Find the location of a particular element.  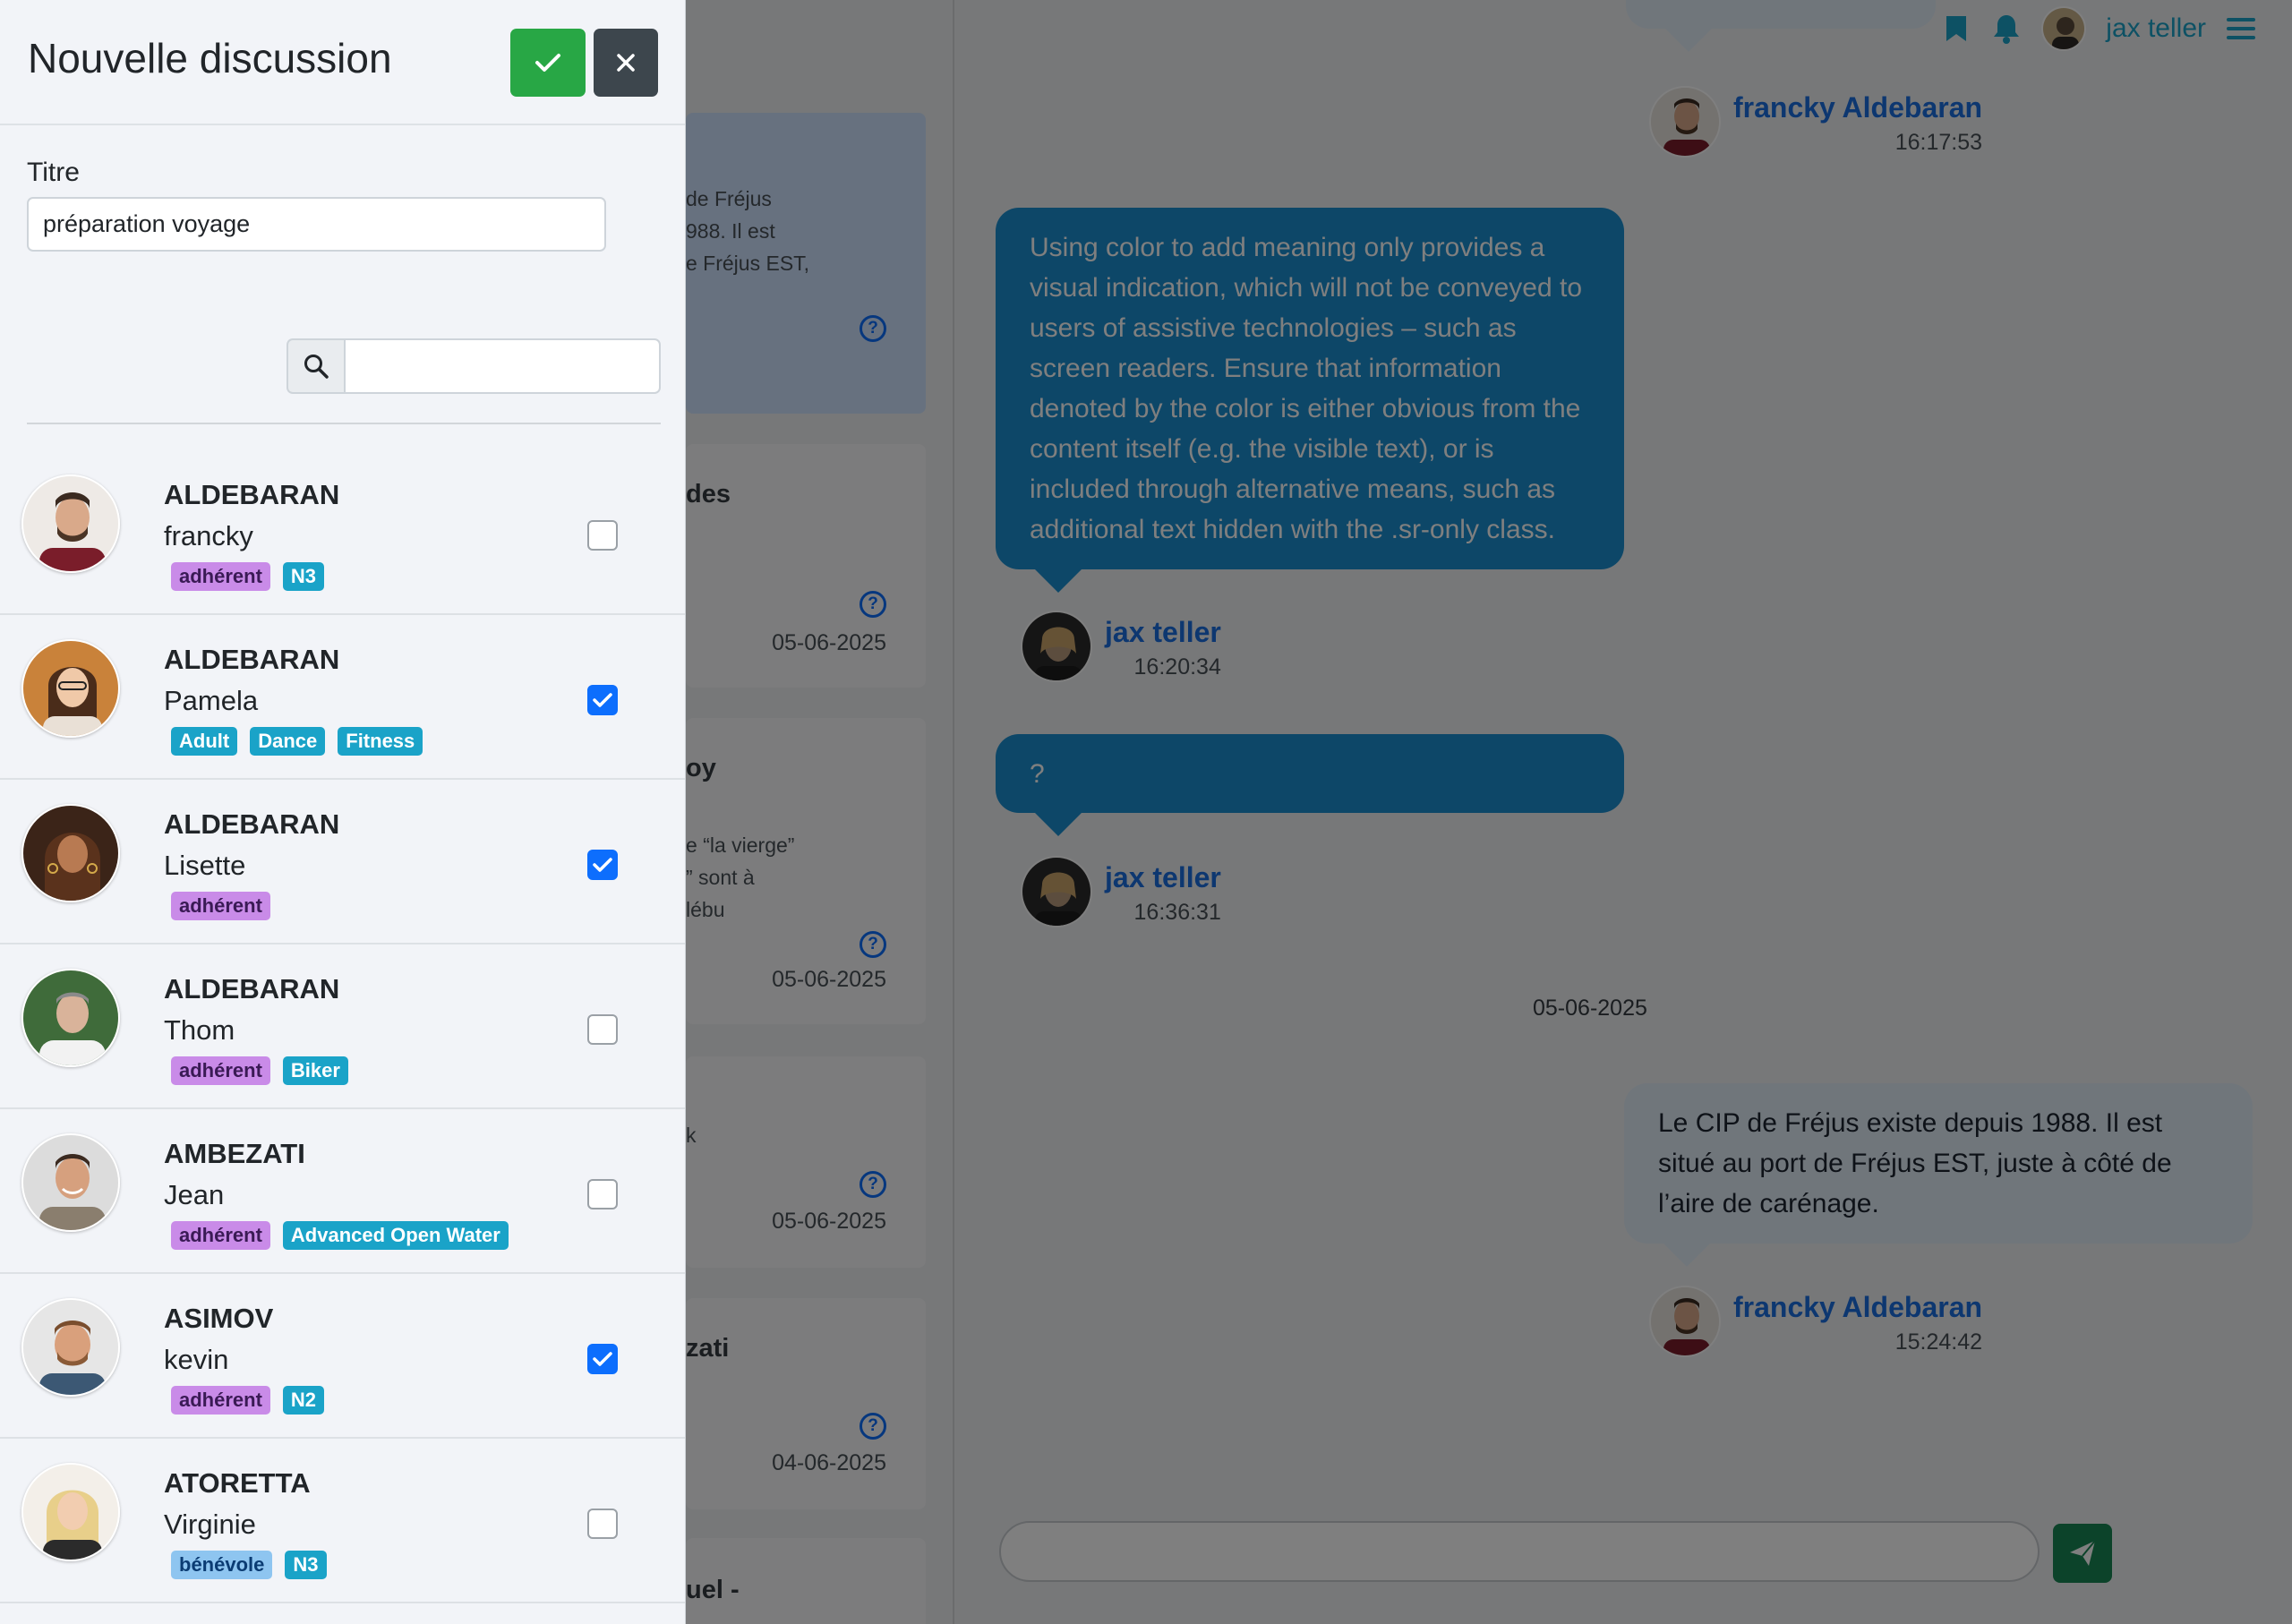

close-icon is located at coordinates (626, 63).